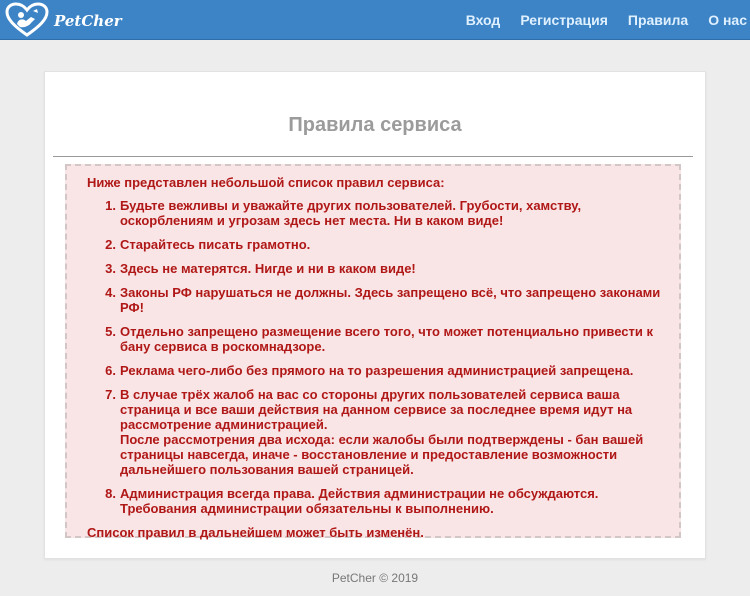 Image resolution: width=750 pixels, height=596 pixels. Describe the element at coordinates (27, 19) in the screenshot. I see `heart-pet-logo-icon` at that location.